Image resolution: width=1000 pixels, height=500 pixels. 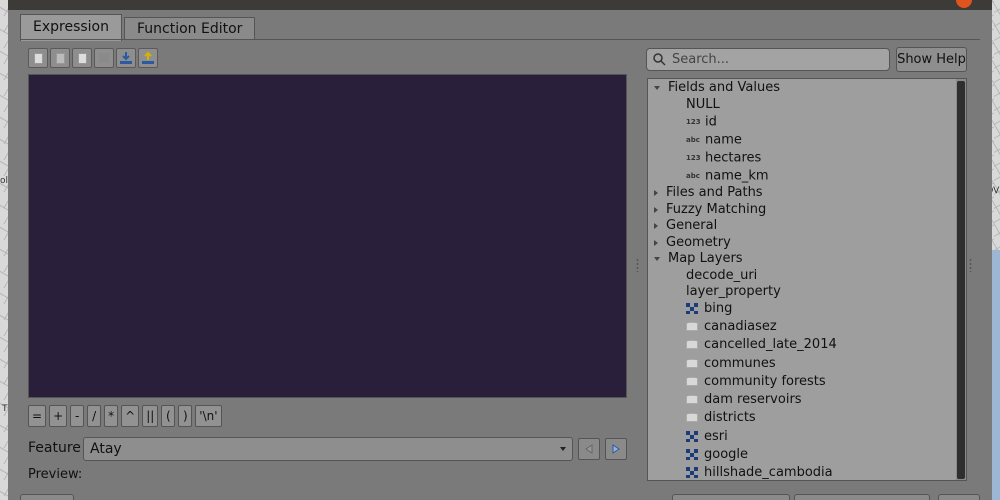 I want to click on scrollbar-thumb, so click(x=961, y=280).